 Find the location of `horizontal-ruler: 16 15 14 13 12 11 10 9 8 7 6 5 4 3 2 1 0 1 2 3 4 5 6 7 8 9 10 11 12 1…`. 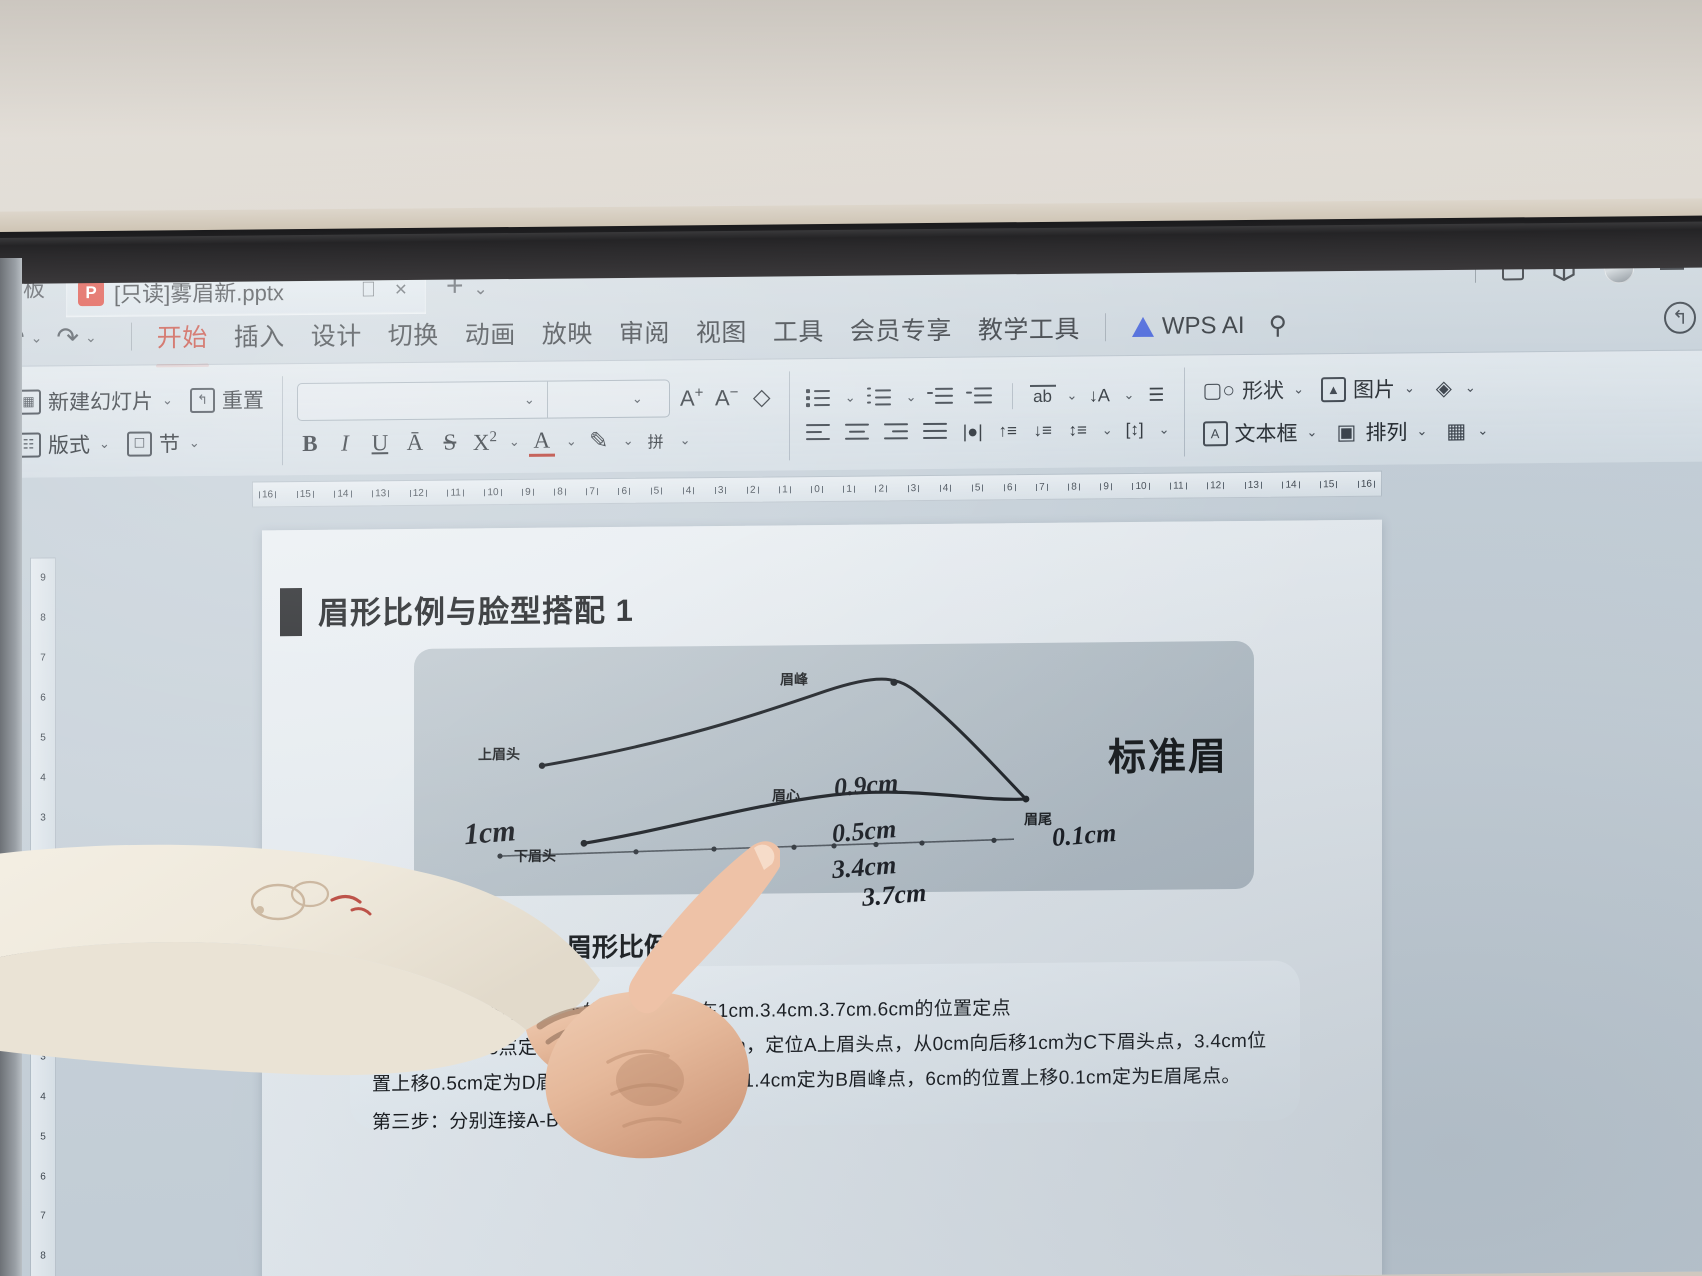

horizontal-ruler: 16 15 14 13 12 11 10 9 8 7 6 5 4 3 2 1 0 1 2 3 4 5 6 7 8 9 10 11 12 1… is located at coordinates (817, 489).